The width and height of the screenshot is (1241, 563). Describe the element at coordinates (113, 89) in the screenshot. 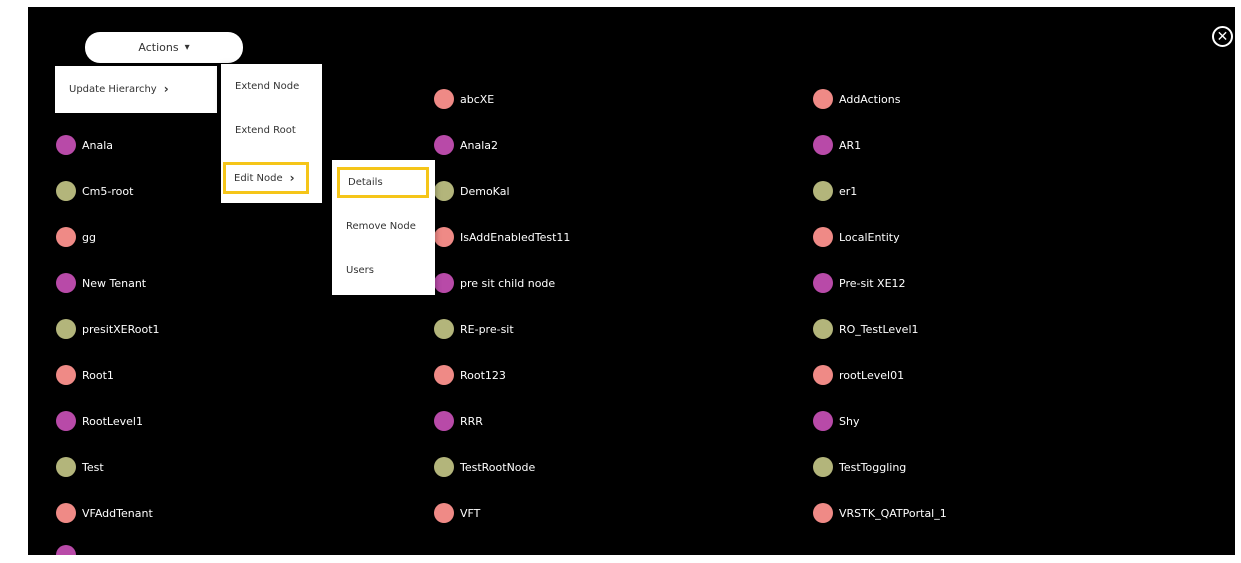

I see `update-hierarchy-label: Update Hierarchy` at that location.